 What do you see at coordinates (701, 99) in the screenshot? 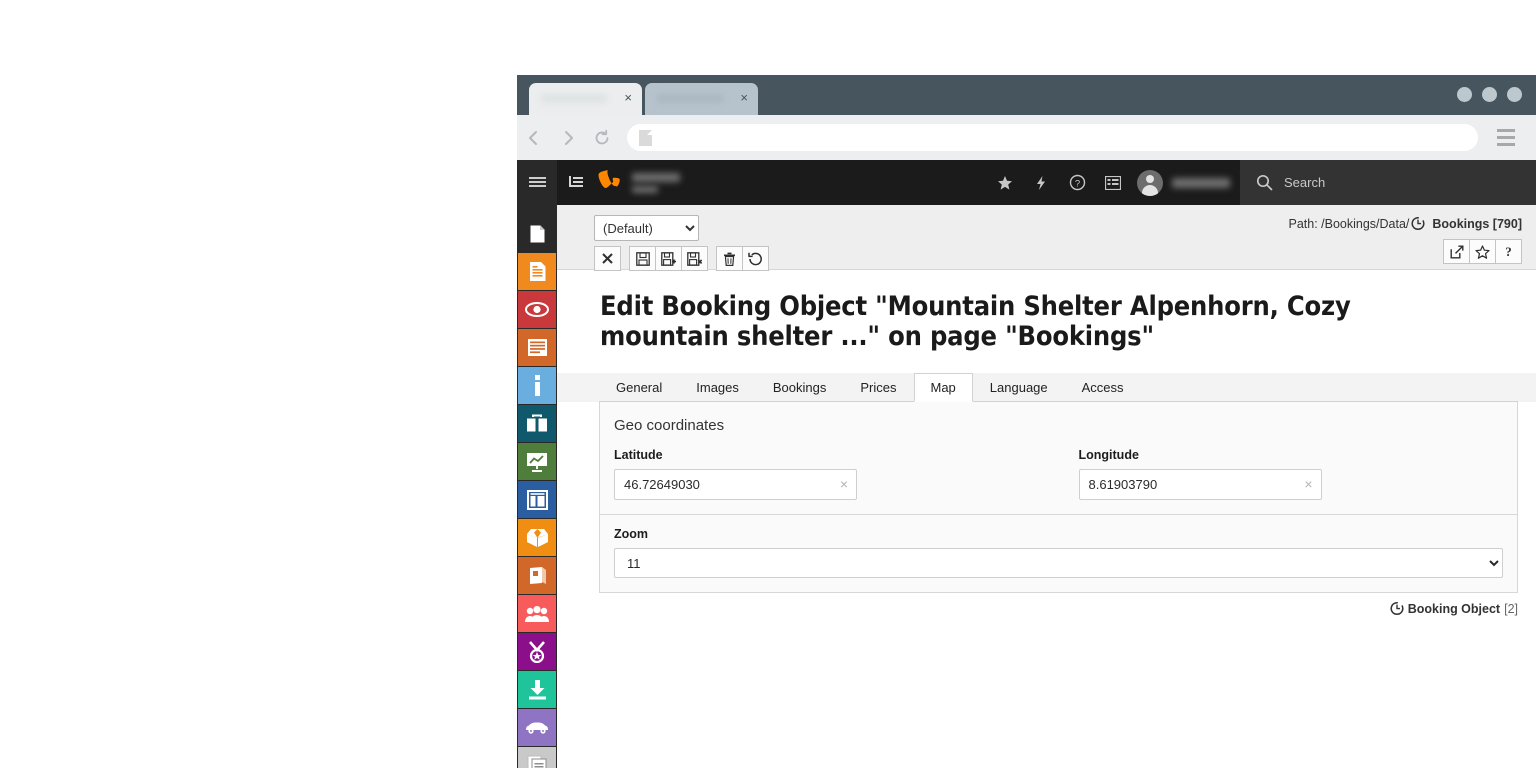
I see `browser-tab-2: ×` at bounding box center [701, 99].